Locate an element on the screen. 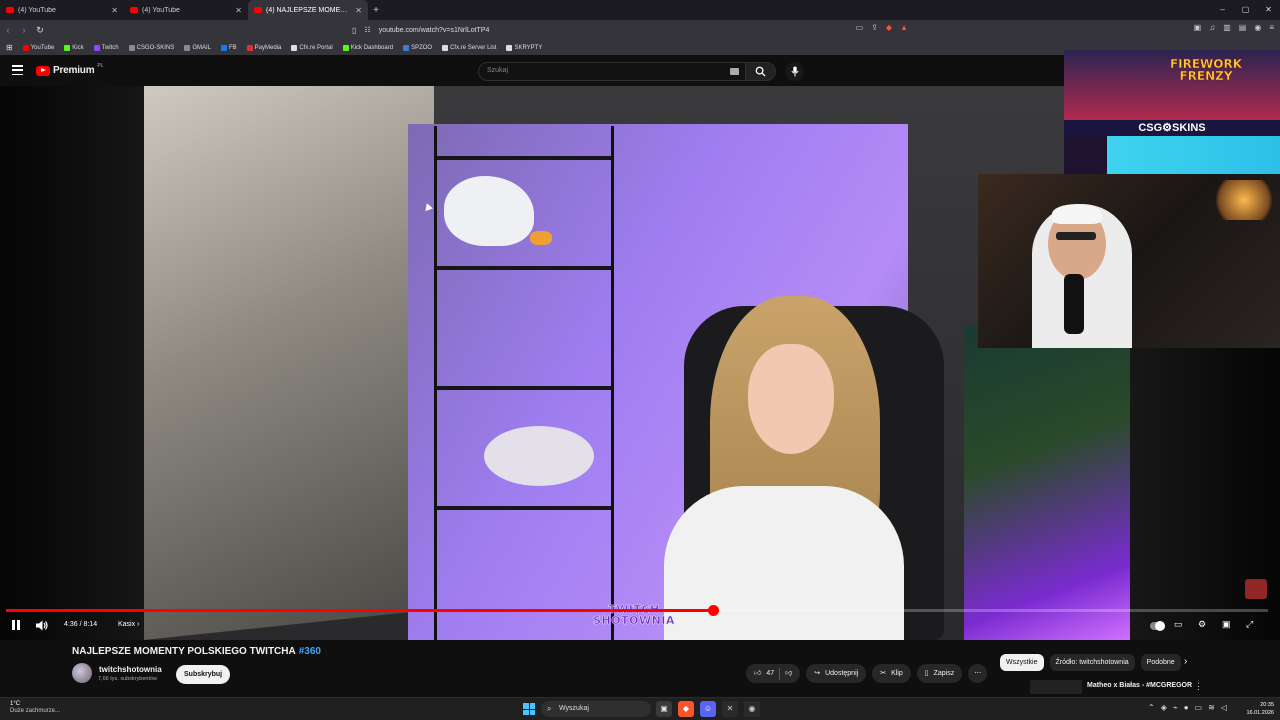 The height and width of the screenshot is (720, 1280). chip-source: Źródło: twitchshotownia is located at coordinates (1092, 662).